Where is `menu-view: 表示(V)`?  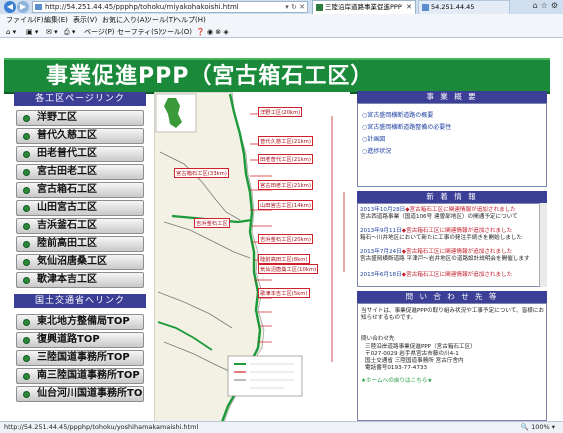 menu-view: 表示(V) is located at coordinates (85, 20).